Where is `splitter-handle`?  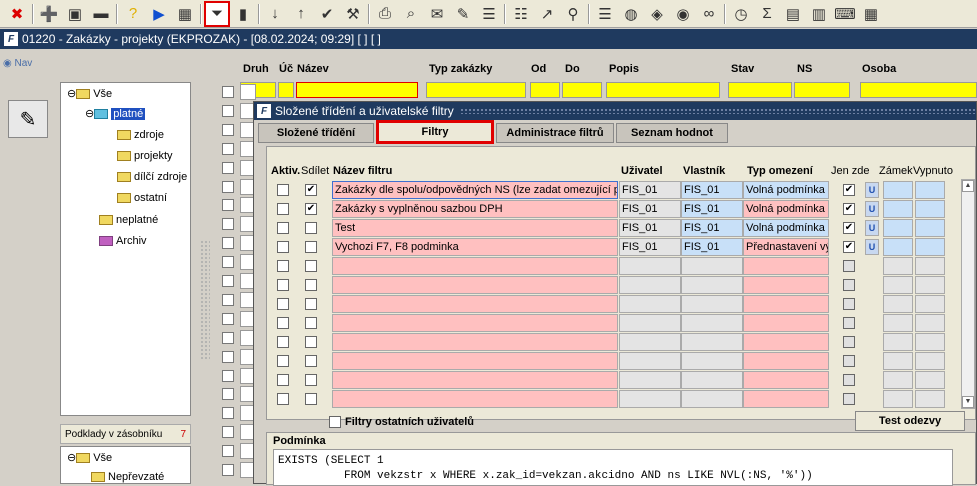
splitter-handle is located at coordinates (205, 300).